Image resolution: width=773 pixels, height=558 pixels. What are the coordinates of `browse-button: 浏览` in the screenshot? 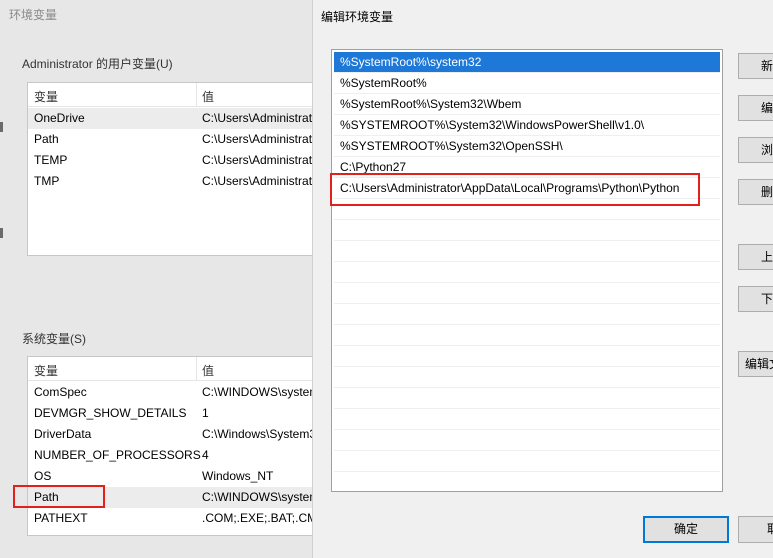 It's located at (755, 150).